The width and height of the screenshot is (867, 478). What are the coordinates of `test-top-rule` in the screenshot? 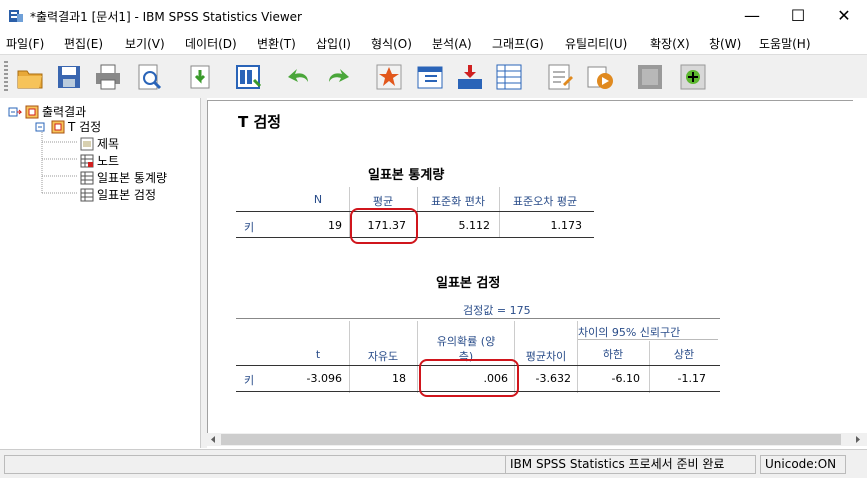 It's located at (478, 318).